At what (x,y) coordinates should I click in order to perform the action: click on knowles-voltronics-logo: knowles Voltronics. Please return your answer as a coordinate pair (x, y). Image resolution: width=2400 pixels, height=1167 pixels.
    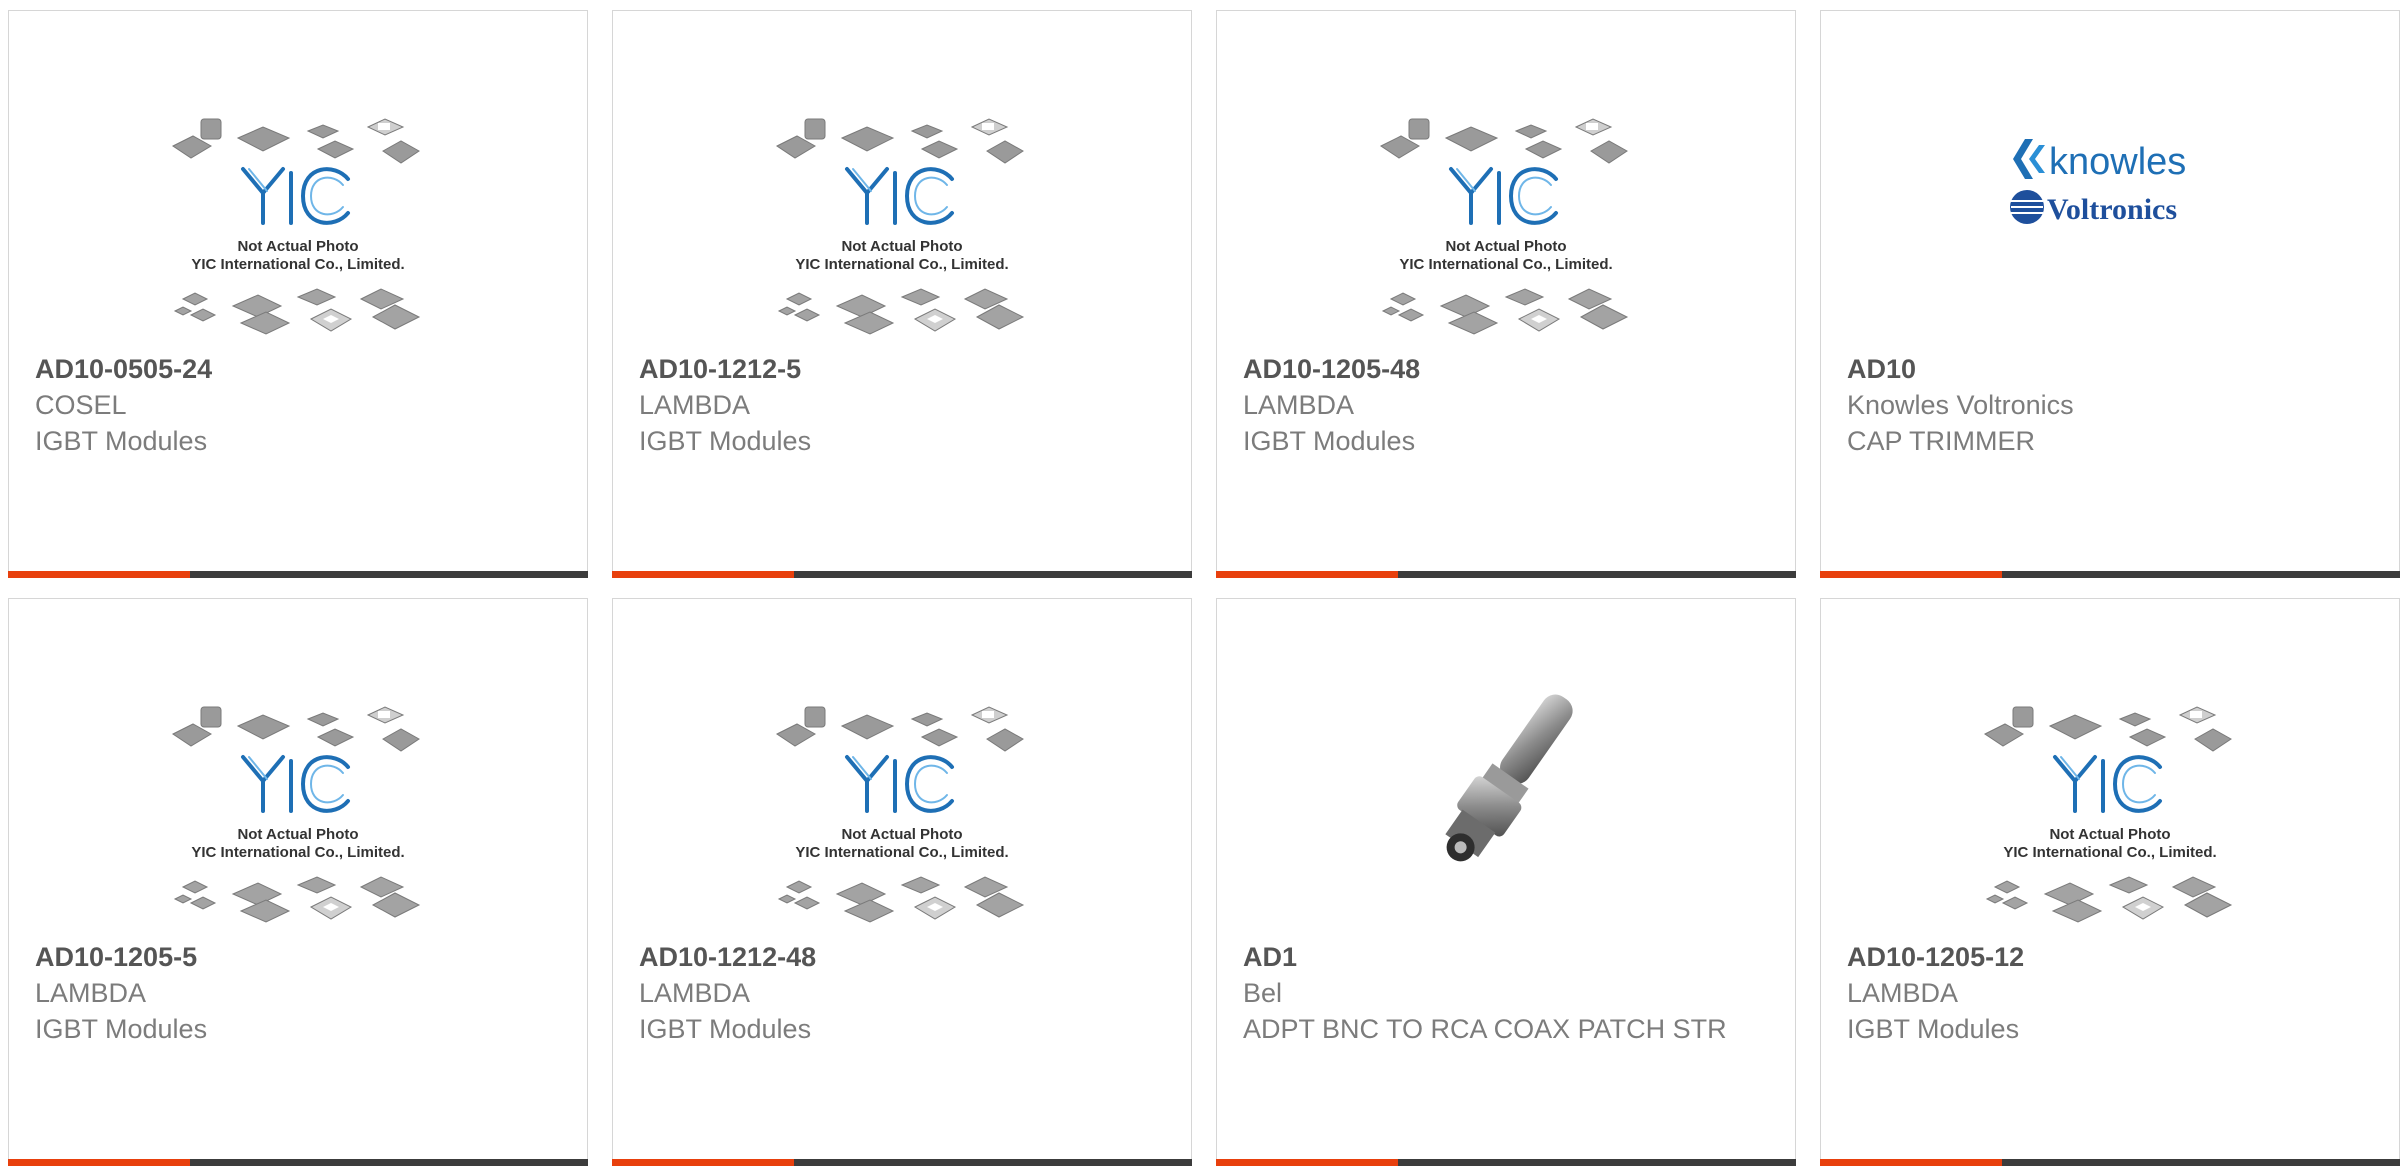
    Looking at the image, I should click on (2098, 182).